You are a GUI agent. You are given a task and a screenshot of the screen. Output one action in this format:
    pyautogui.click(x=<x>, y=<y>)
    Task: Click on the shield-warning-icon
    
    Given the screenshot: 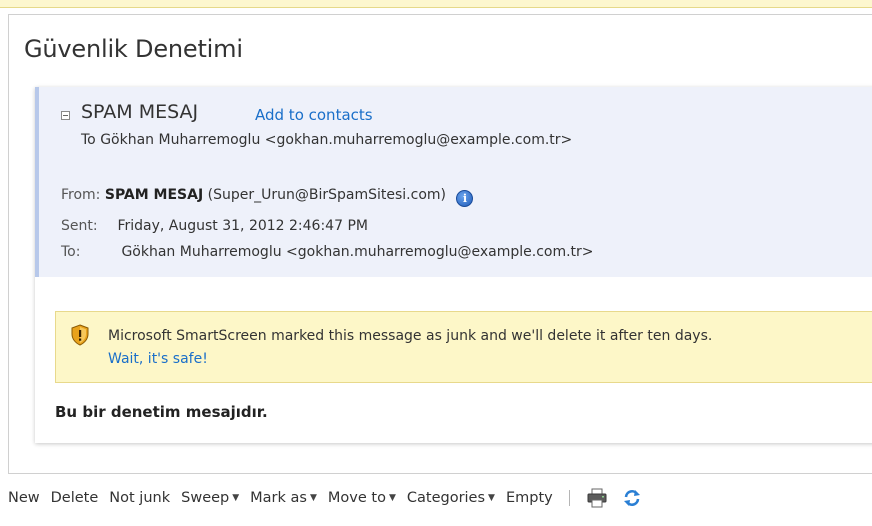 What is the action you would take?
    pyautogui.click(x=80, y=335)
    